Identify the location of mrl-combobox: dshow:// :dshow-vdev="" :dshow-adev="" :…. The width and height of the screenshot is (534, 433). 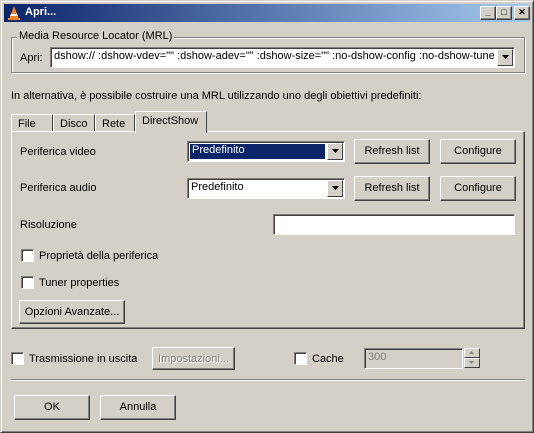
(282, 57).